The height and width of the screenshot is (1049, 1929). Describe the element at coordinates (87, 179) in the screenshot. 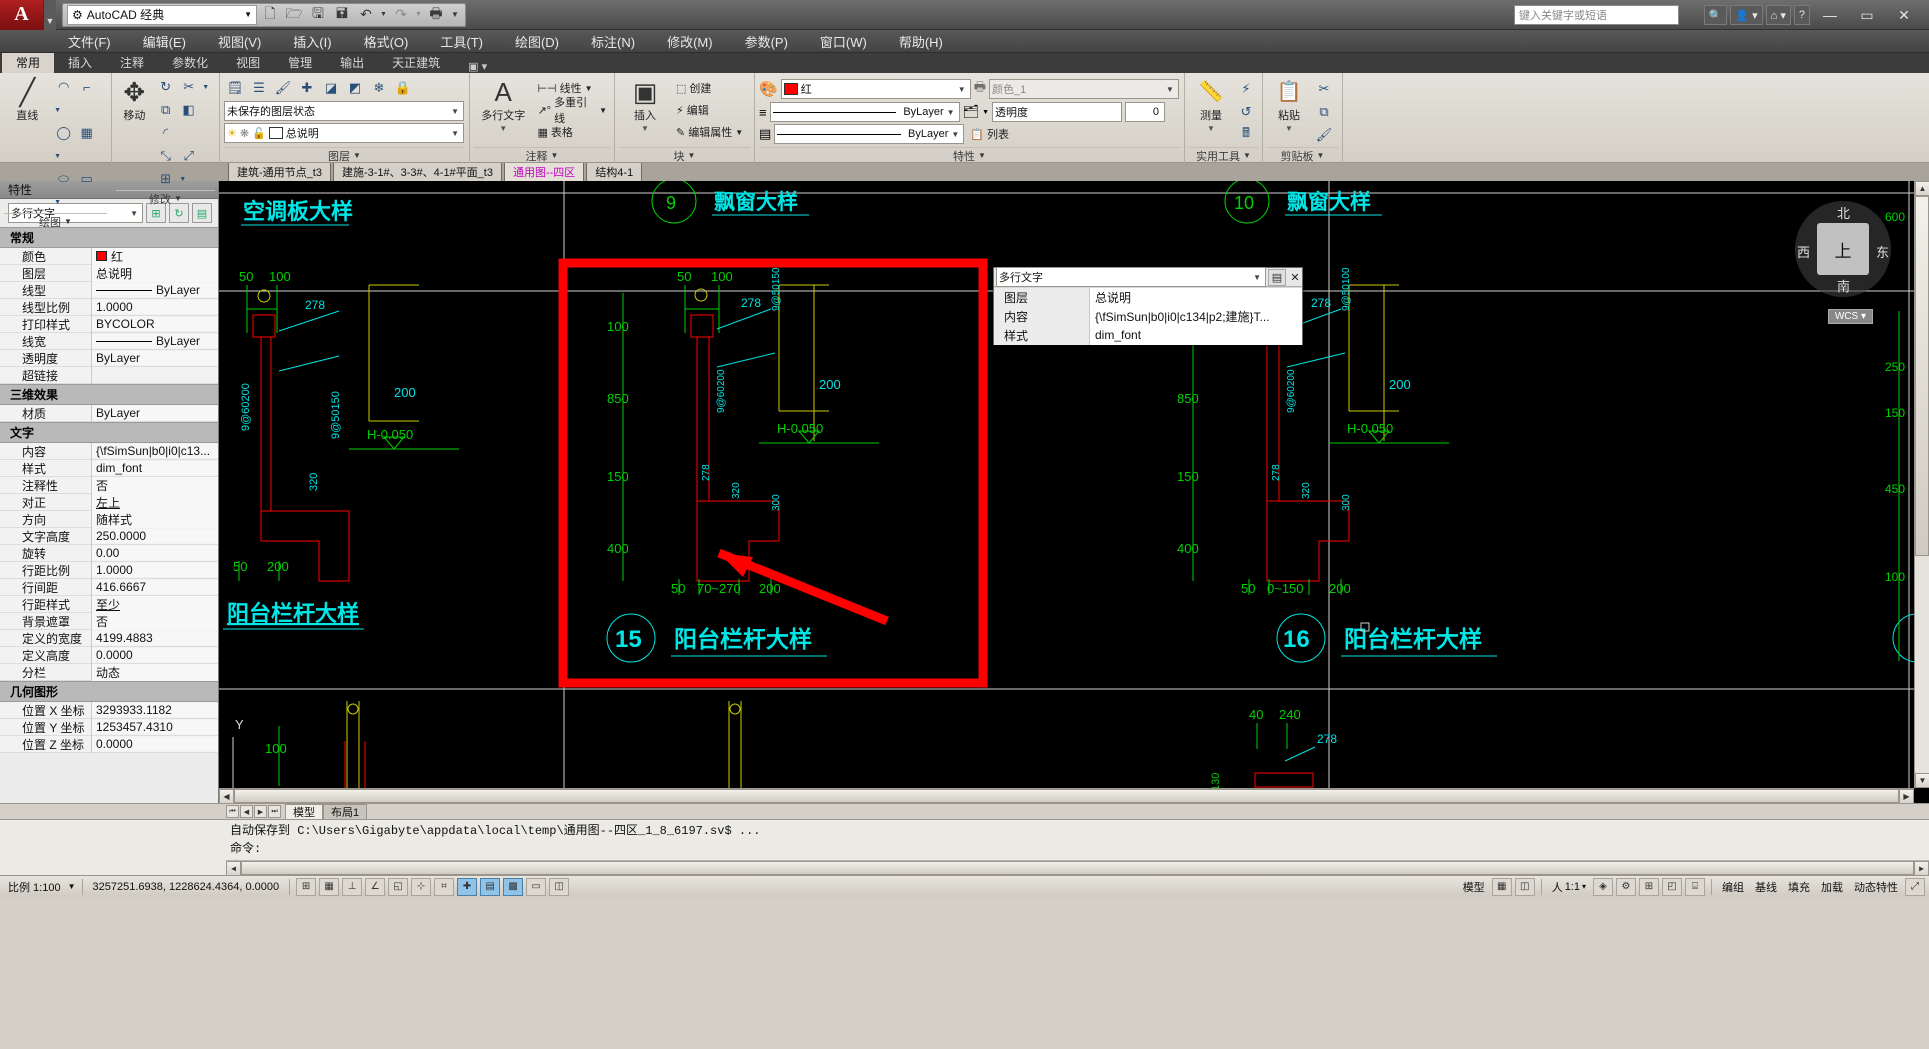

I see `rectangle-icon: ▭` at that location.